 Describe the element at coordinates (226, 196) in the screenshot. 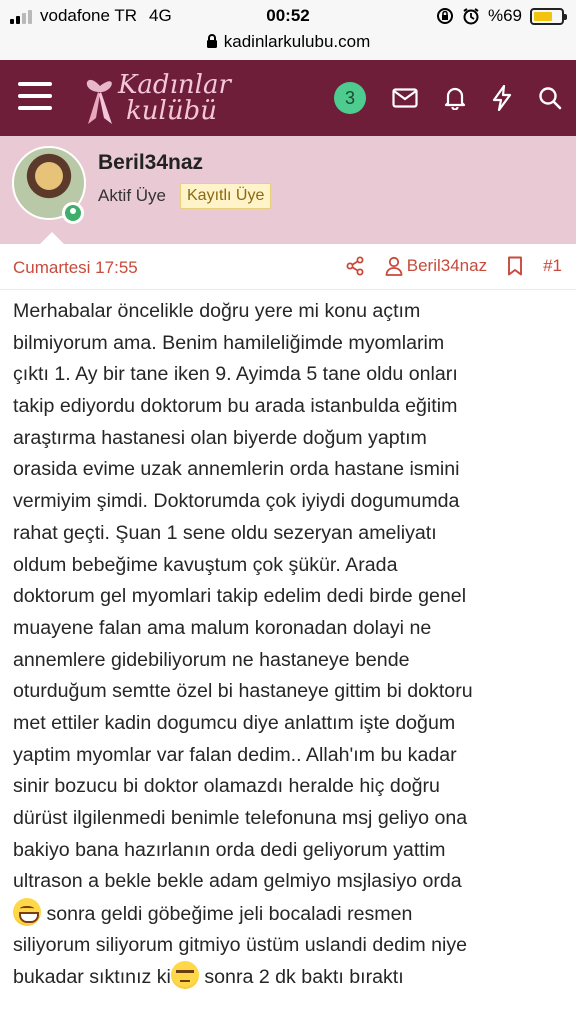

I see `member-banner: Kayıtlı Üye` at that location.